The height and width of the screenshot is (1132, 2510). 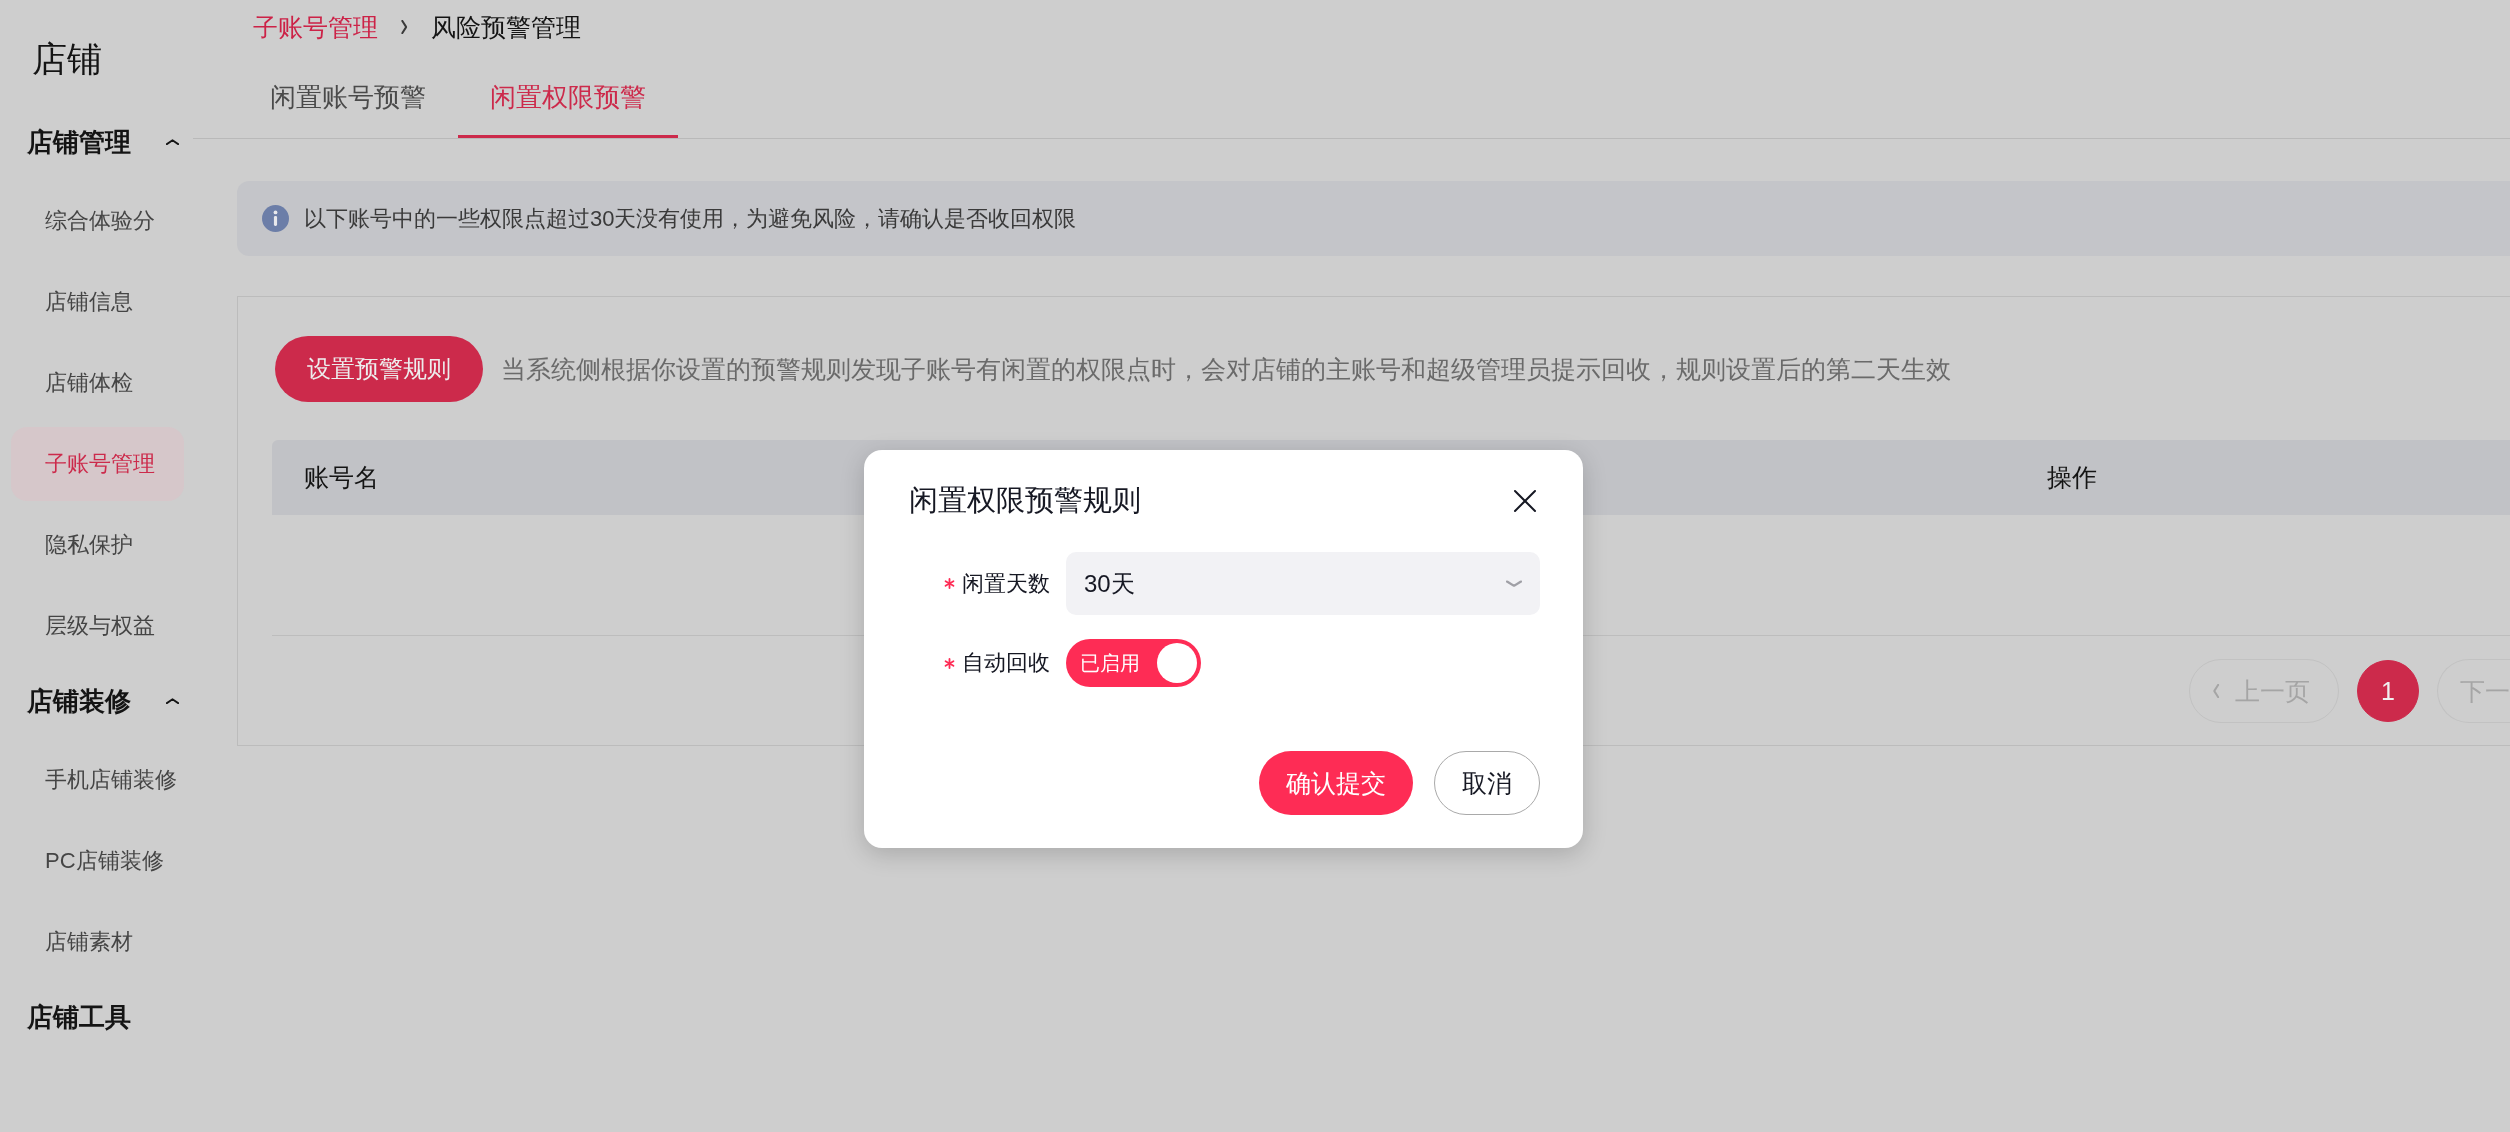 What do you see at coordinates (1487, 783) in the screenshot?
I see `cancel-button: 取消` at bounding box center [1487, 783].